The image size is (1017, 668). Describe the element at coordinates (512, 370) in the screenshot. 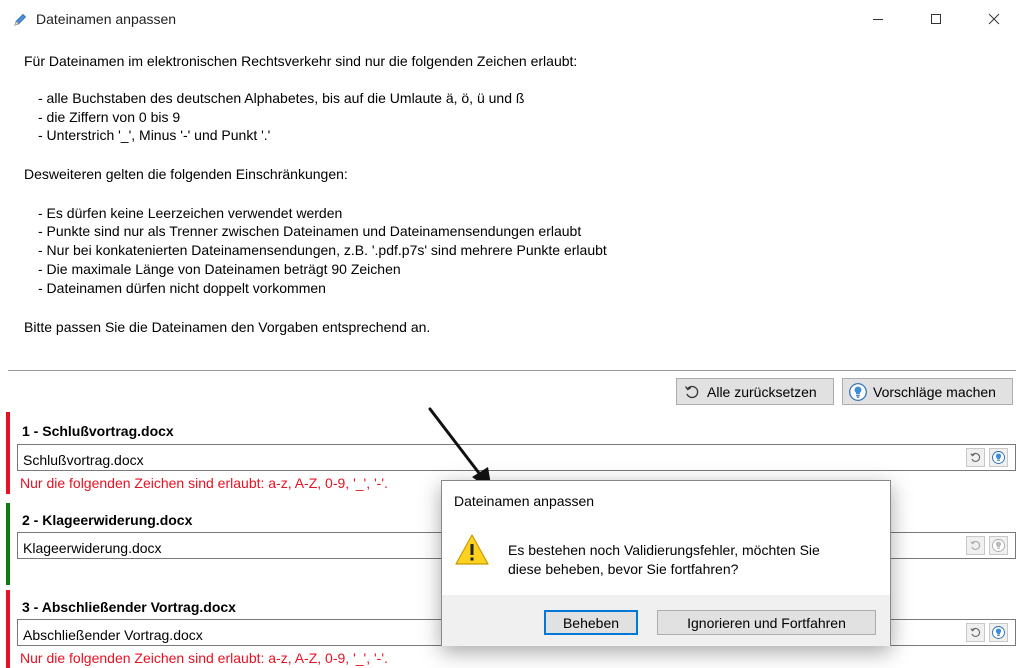

I see `separator` at that location.